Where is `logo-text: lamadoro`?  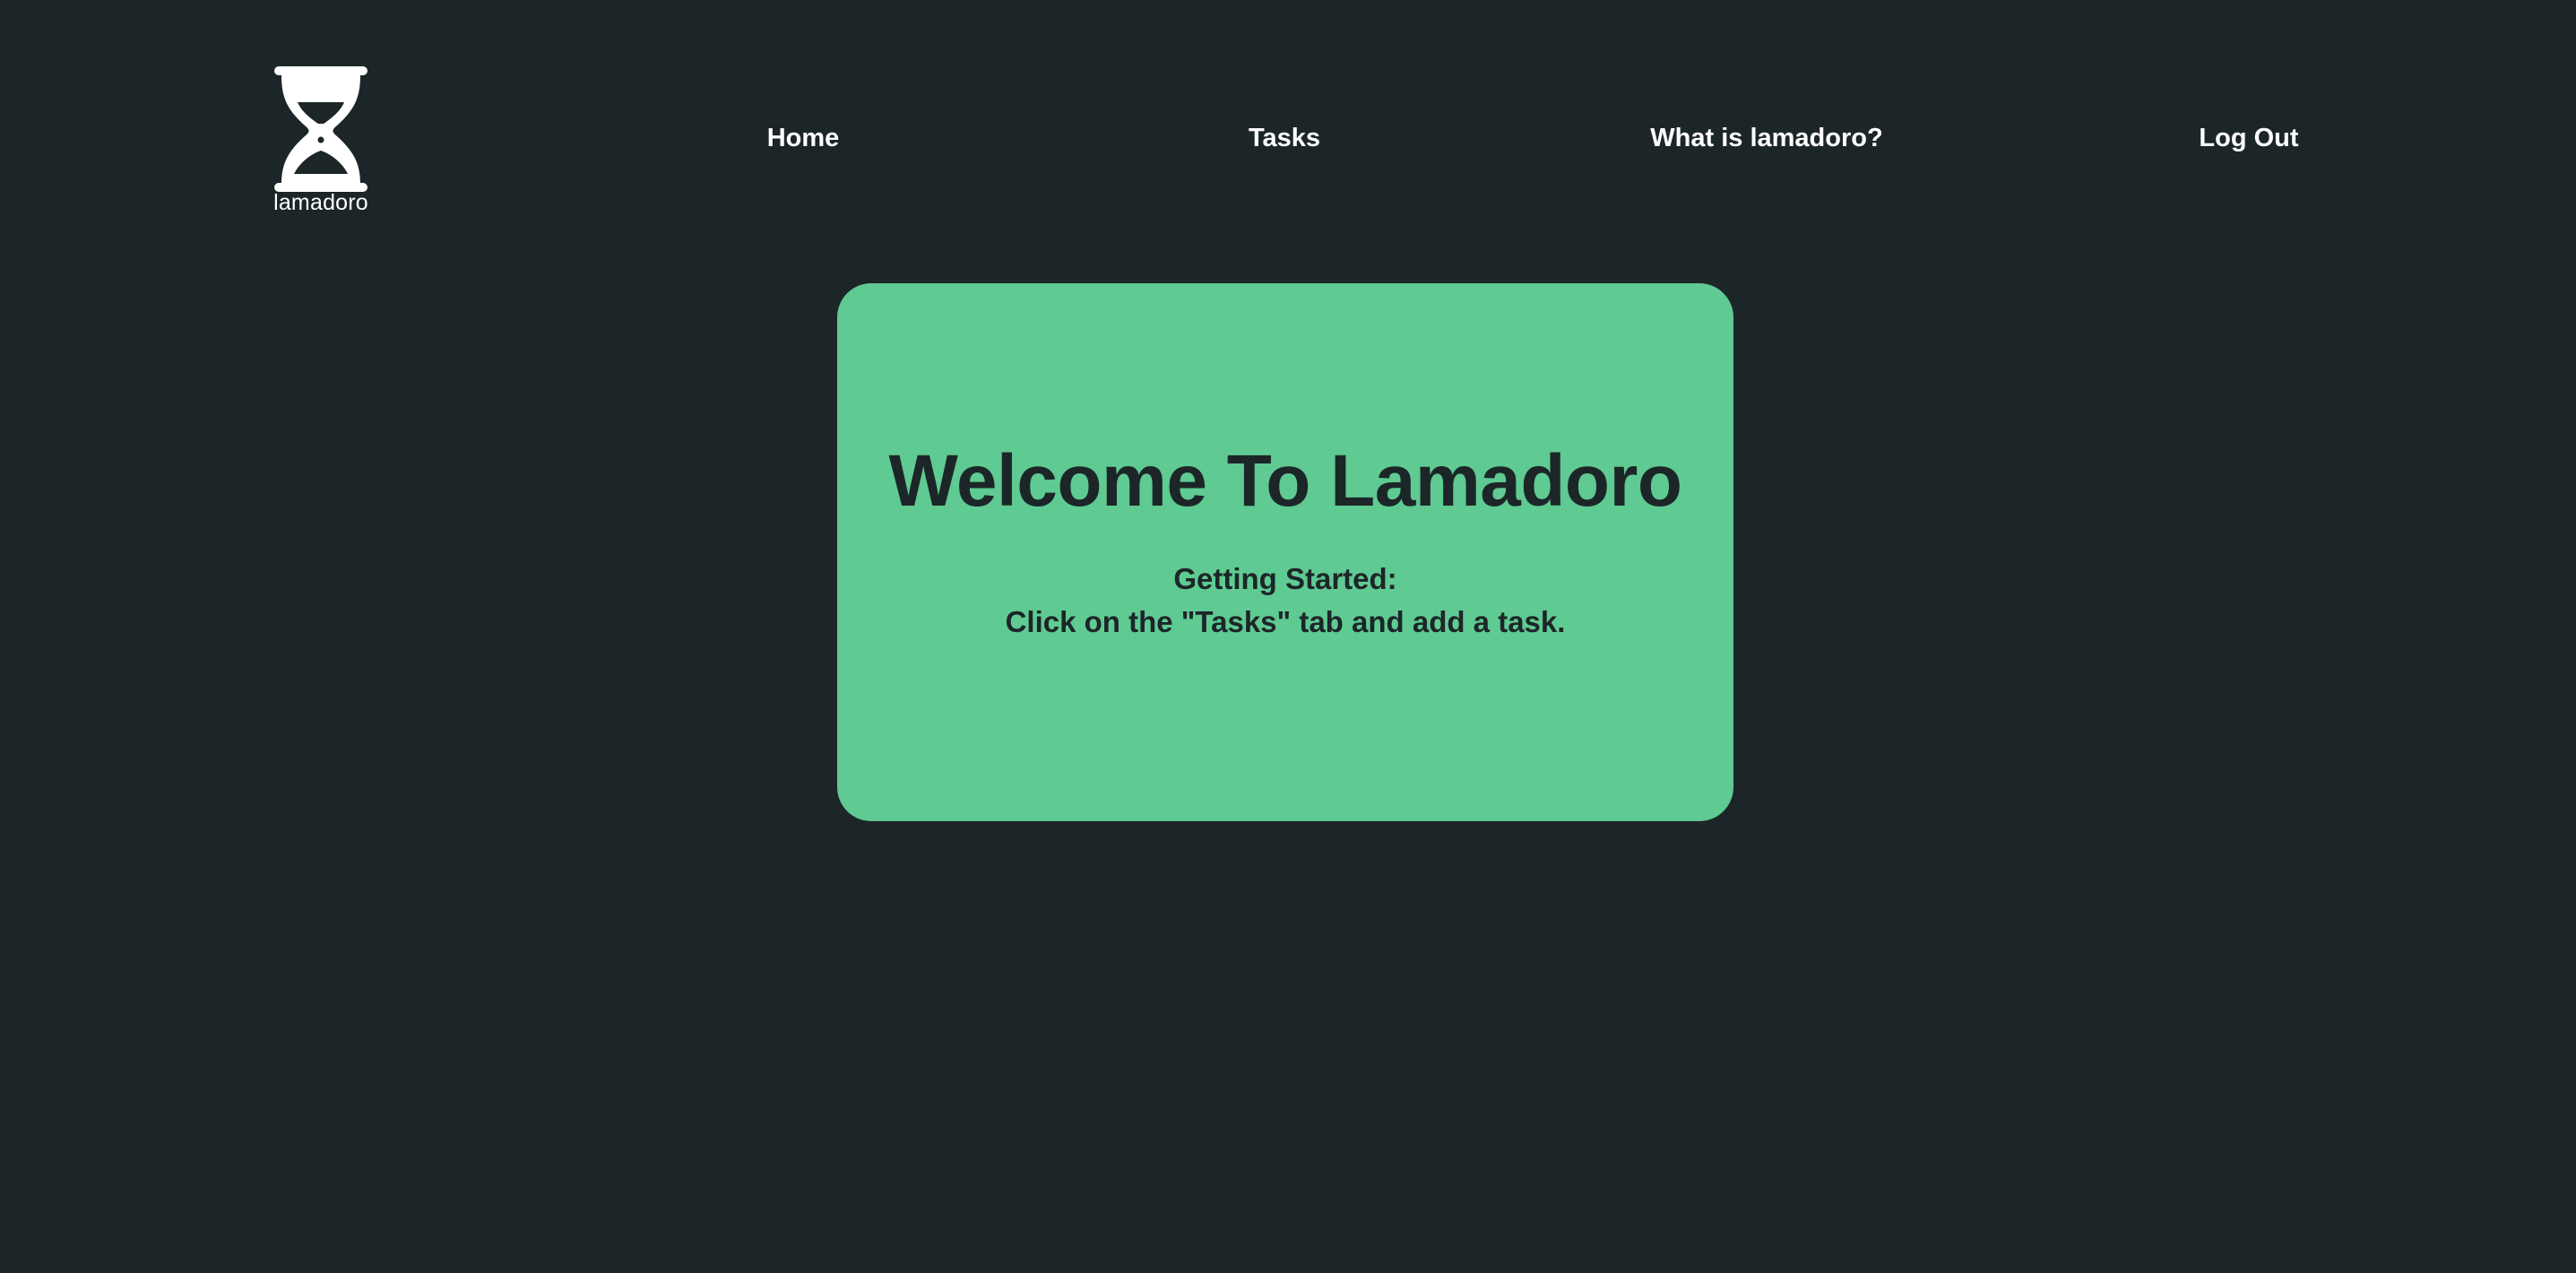
logo-text: lamadoro is located at coordinates (320, 202).